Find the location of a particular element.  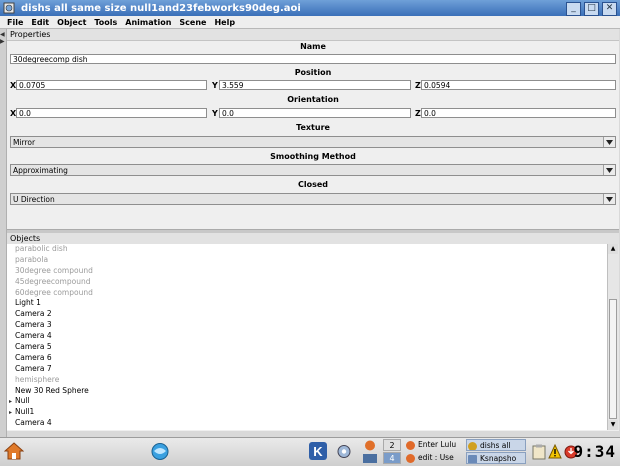

object-tree-item: Camera 3 is located at coordinates (307, 325).